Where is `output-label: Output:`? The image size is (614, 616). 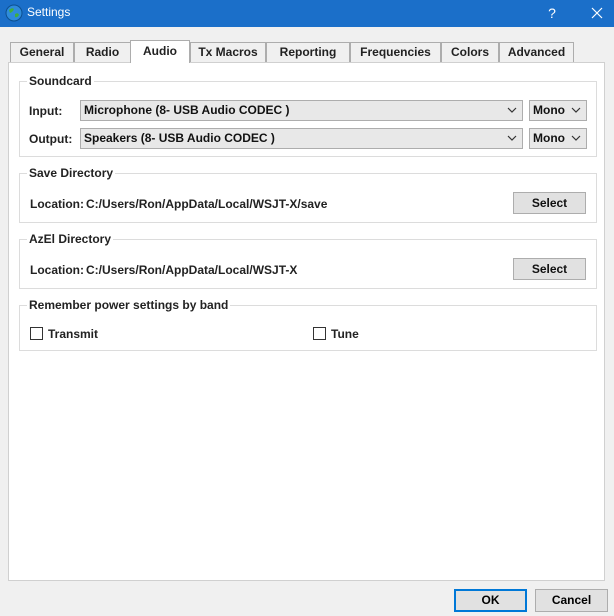
output-label: Output: is located at coordinates (51, 139).